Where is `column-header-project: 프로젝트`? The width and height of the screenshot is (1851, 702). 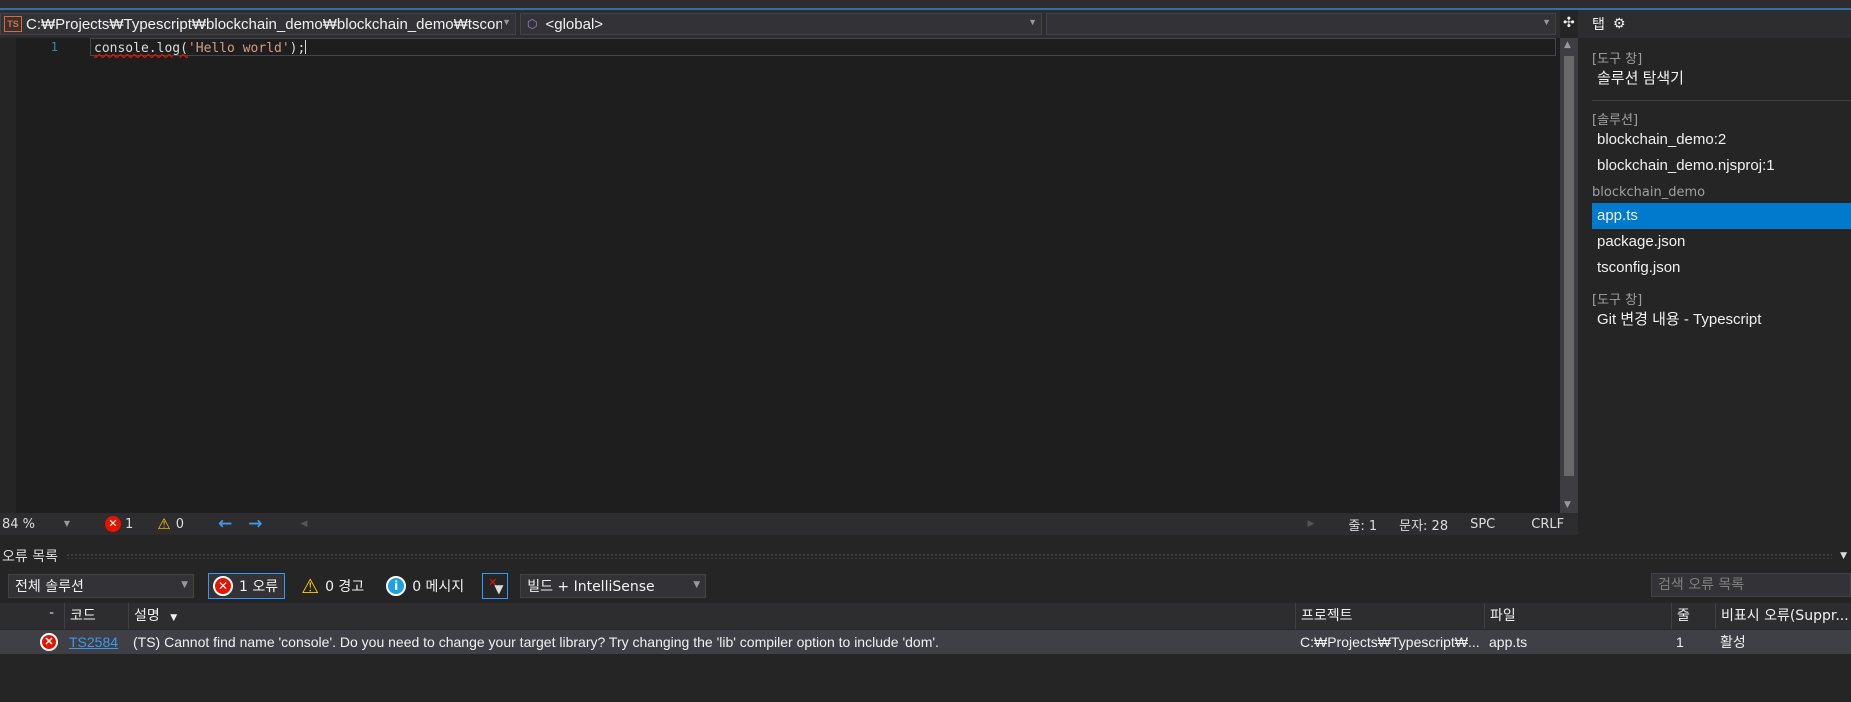
column-header-project: 프로젝트 is located at coordinates (1389, 616).